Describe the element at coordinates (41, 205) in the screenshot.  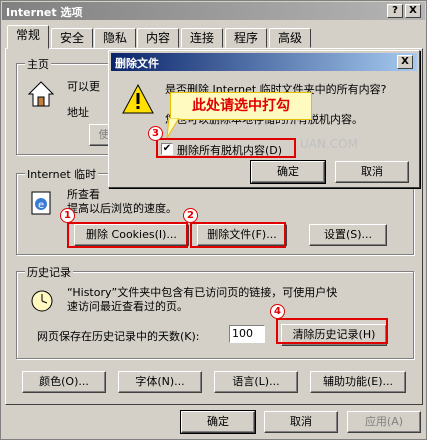
I see `svg-text: e` at that location.